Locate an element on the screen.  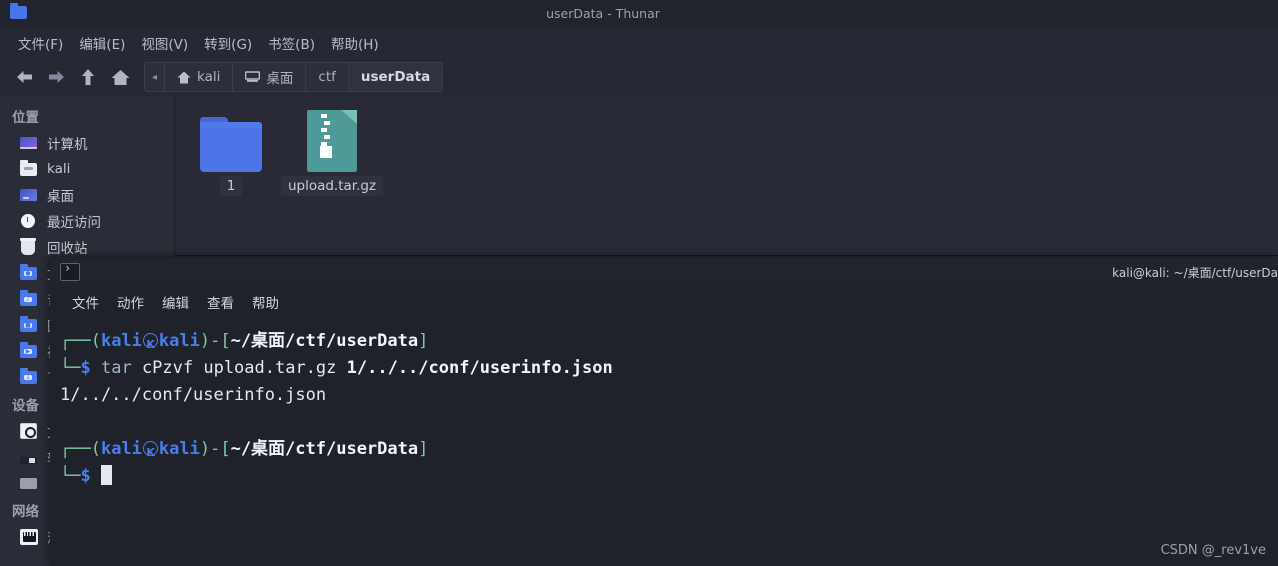
menu-edit: 编辑(E) is located at coordinates (102, 43).